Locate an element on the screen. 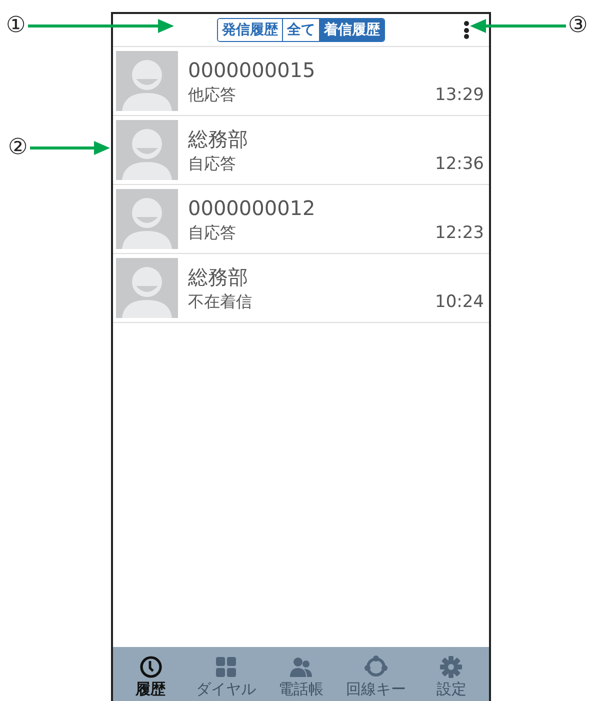 The width and height of the screenshot is (594, 701). nav-tab: ダイヤル is located at coordinates (226, 677).